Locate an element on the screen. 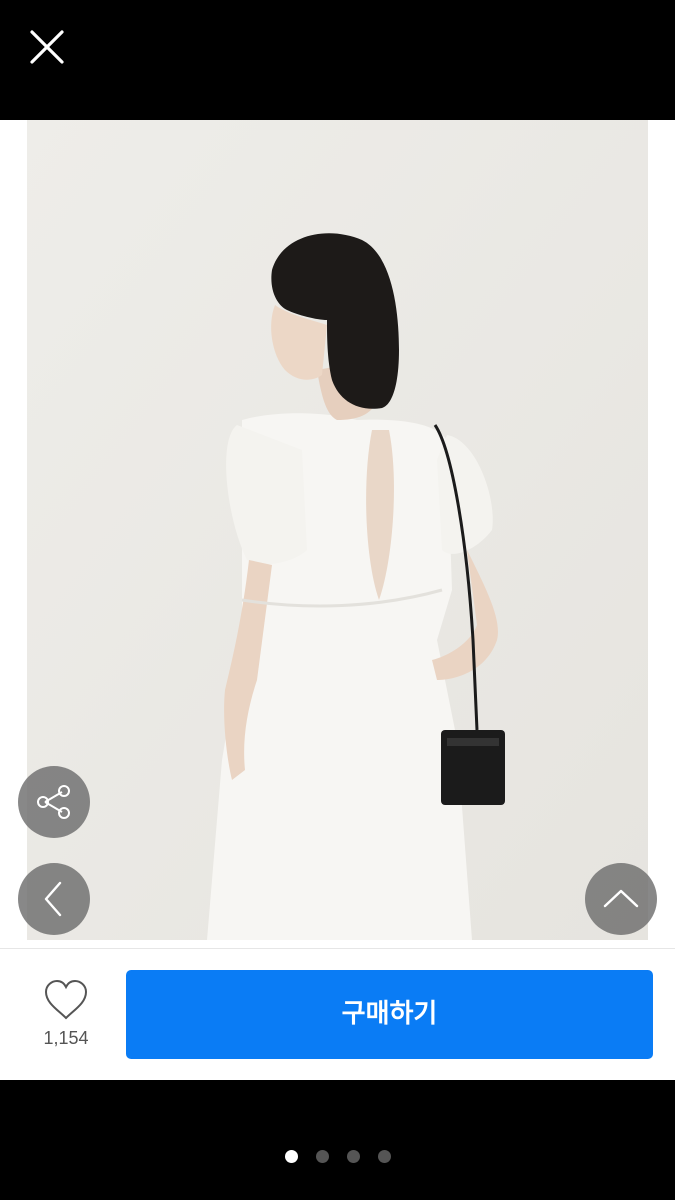 This screenshot has width=675, height=1200. page-indicator is located at coordinates (337, 1159).